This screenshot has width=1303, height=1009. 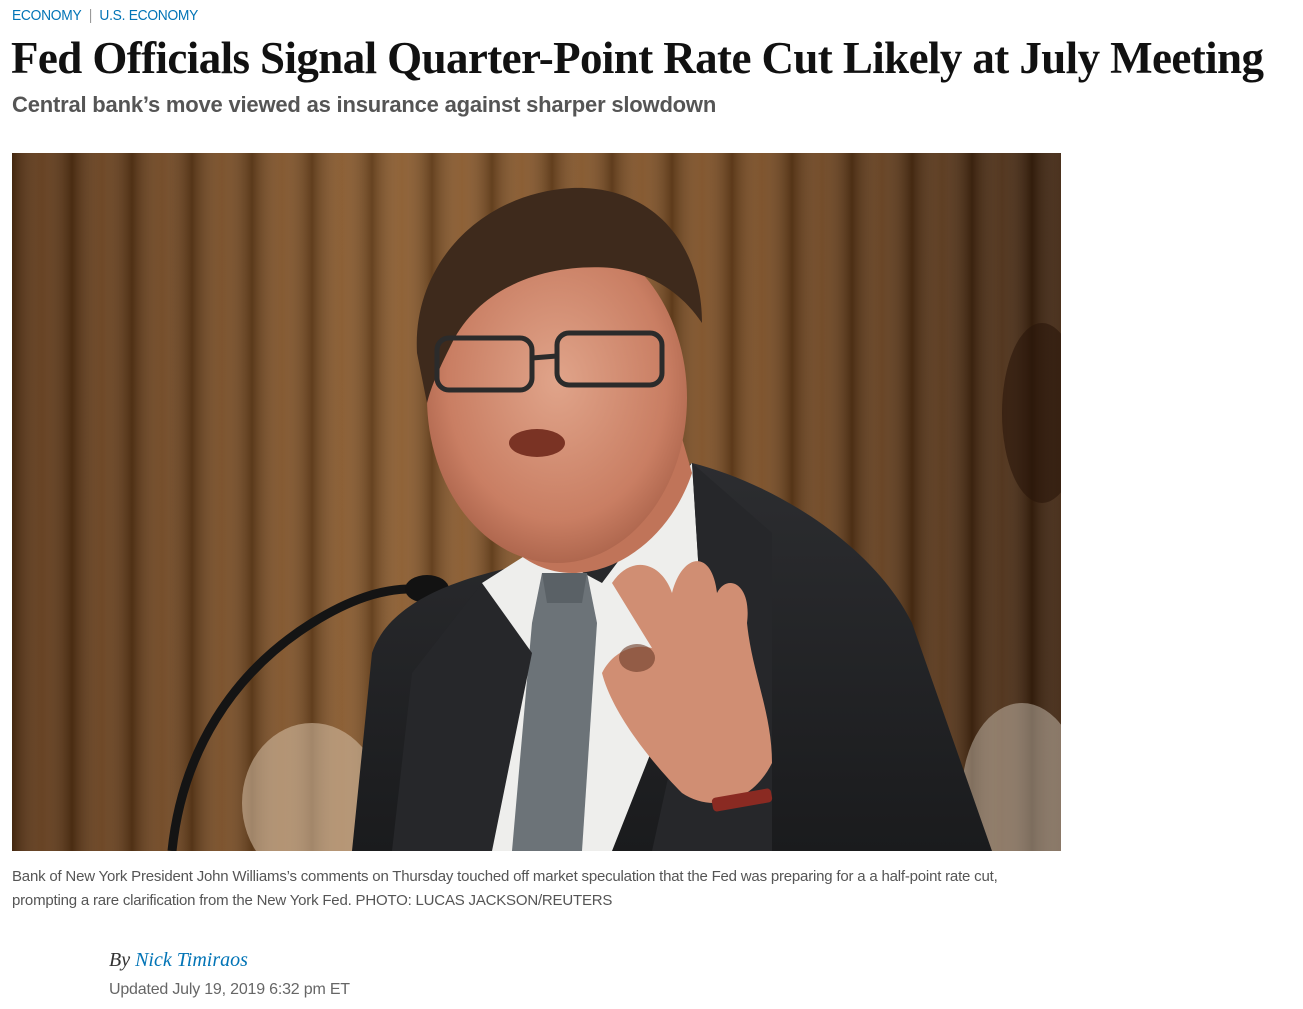 What do you see at coordinates (229, 989) in the screenshot?
I see `updated-timestamp: Updated July 19, 2019 6:32 pm ET` at bounding box center [229, 989].